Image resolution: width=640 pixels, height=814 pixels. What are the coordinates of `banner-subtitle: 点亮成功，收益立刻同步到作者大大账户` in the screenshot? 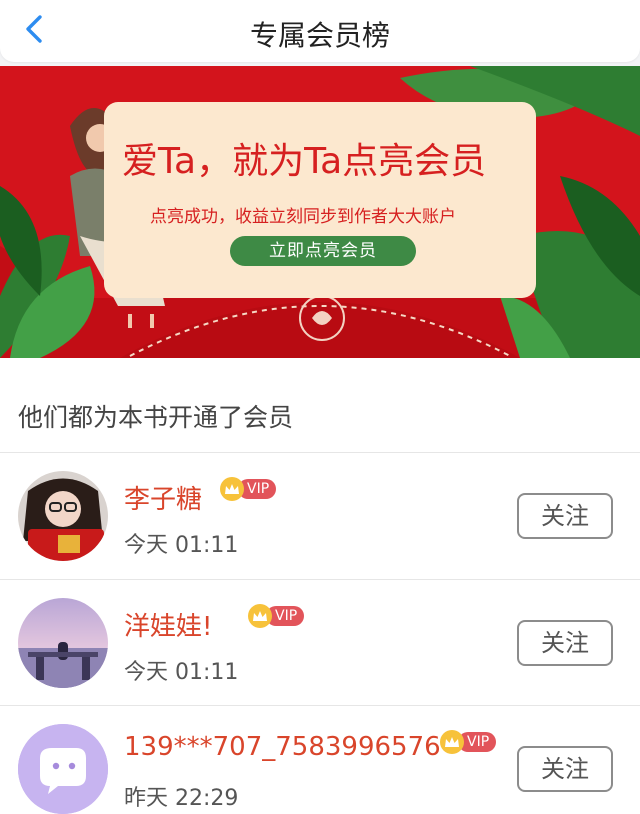 It's located at (303, 217).